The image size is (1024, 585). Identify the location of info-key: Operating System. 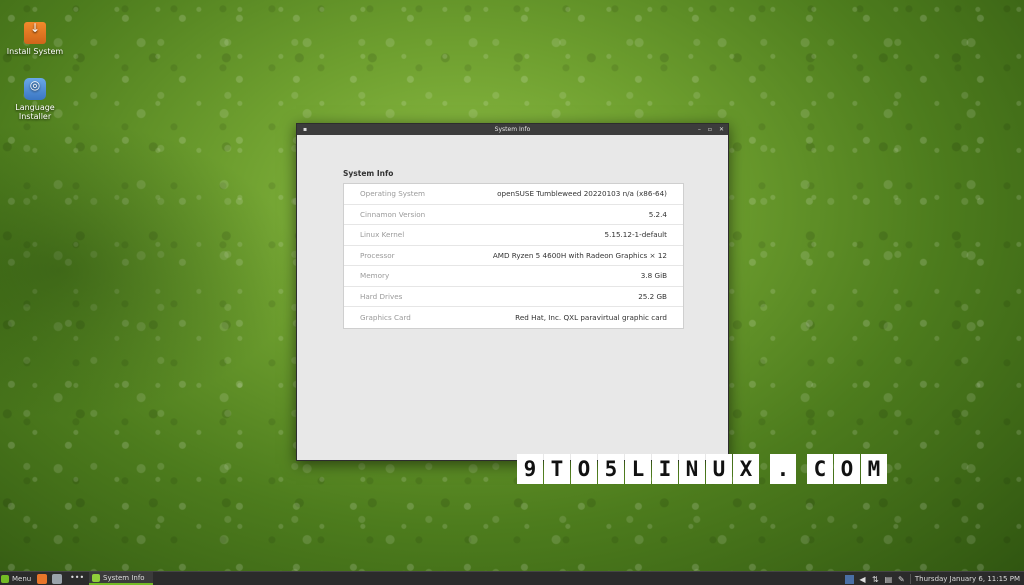
(393, 194).